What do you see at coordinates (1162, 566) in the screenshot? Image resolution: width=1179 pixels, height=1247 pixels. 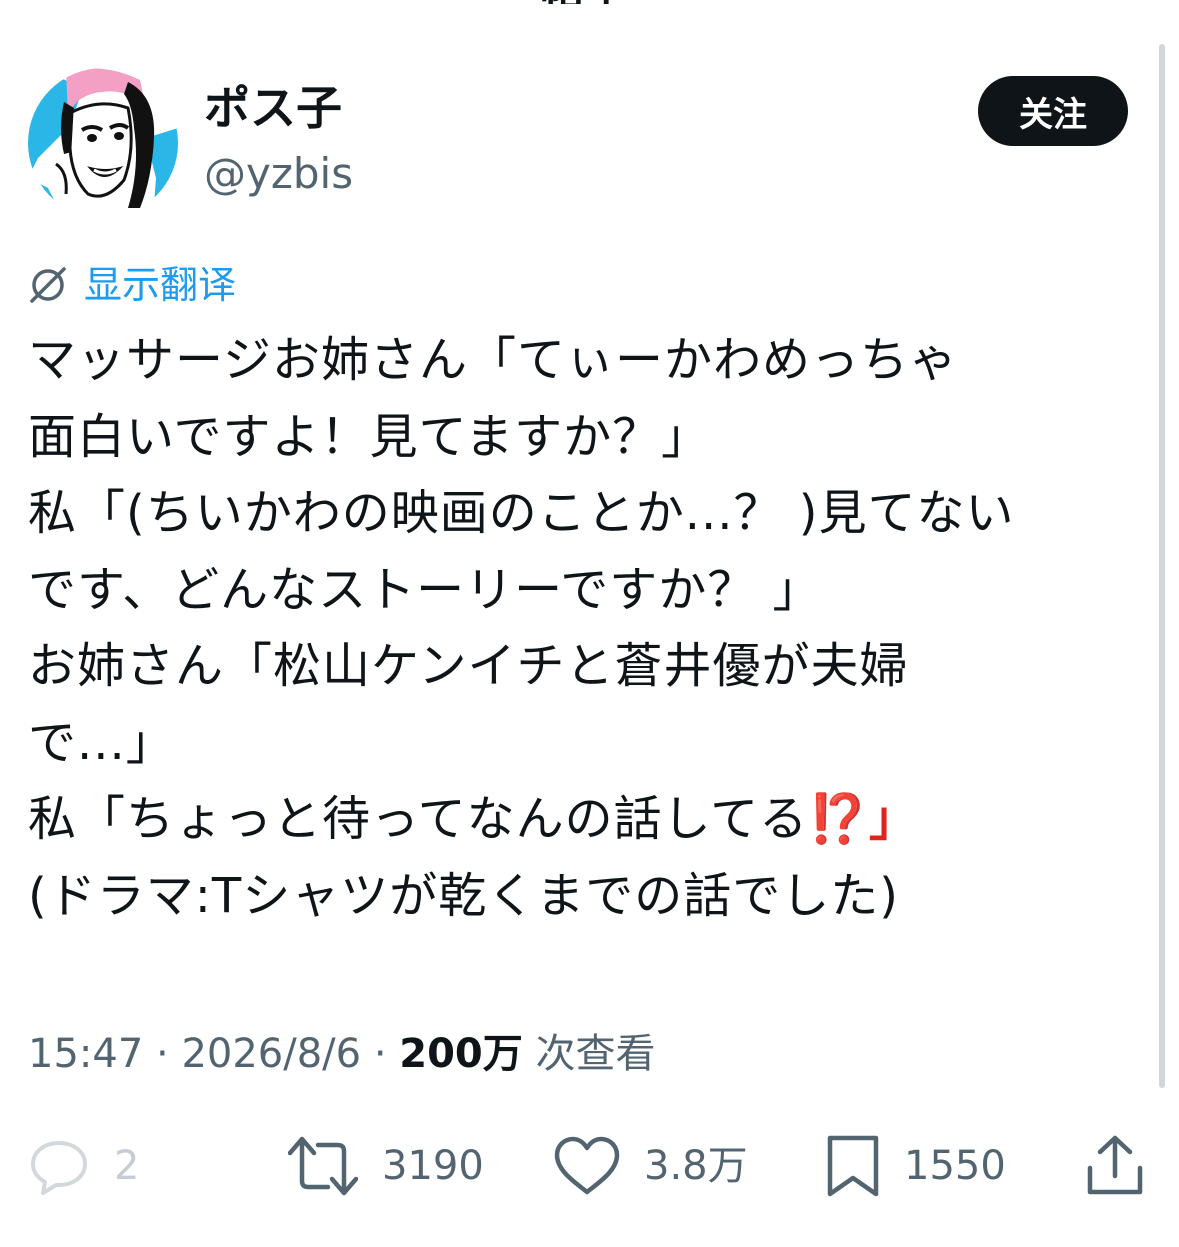 I see `scrollbar` at bounding box center [1162, 566].